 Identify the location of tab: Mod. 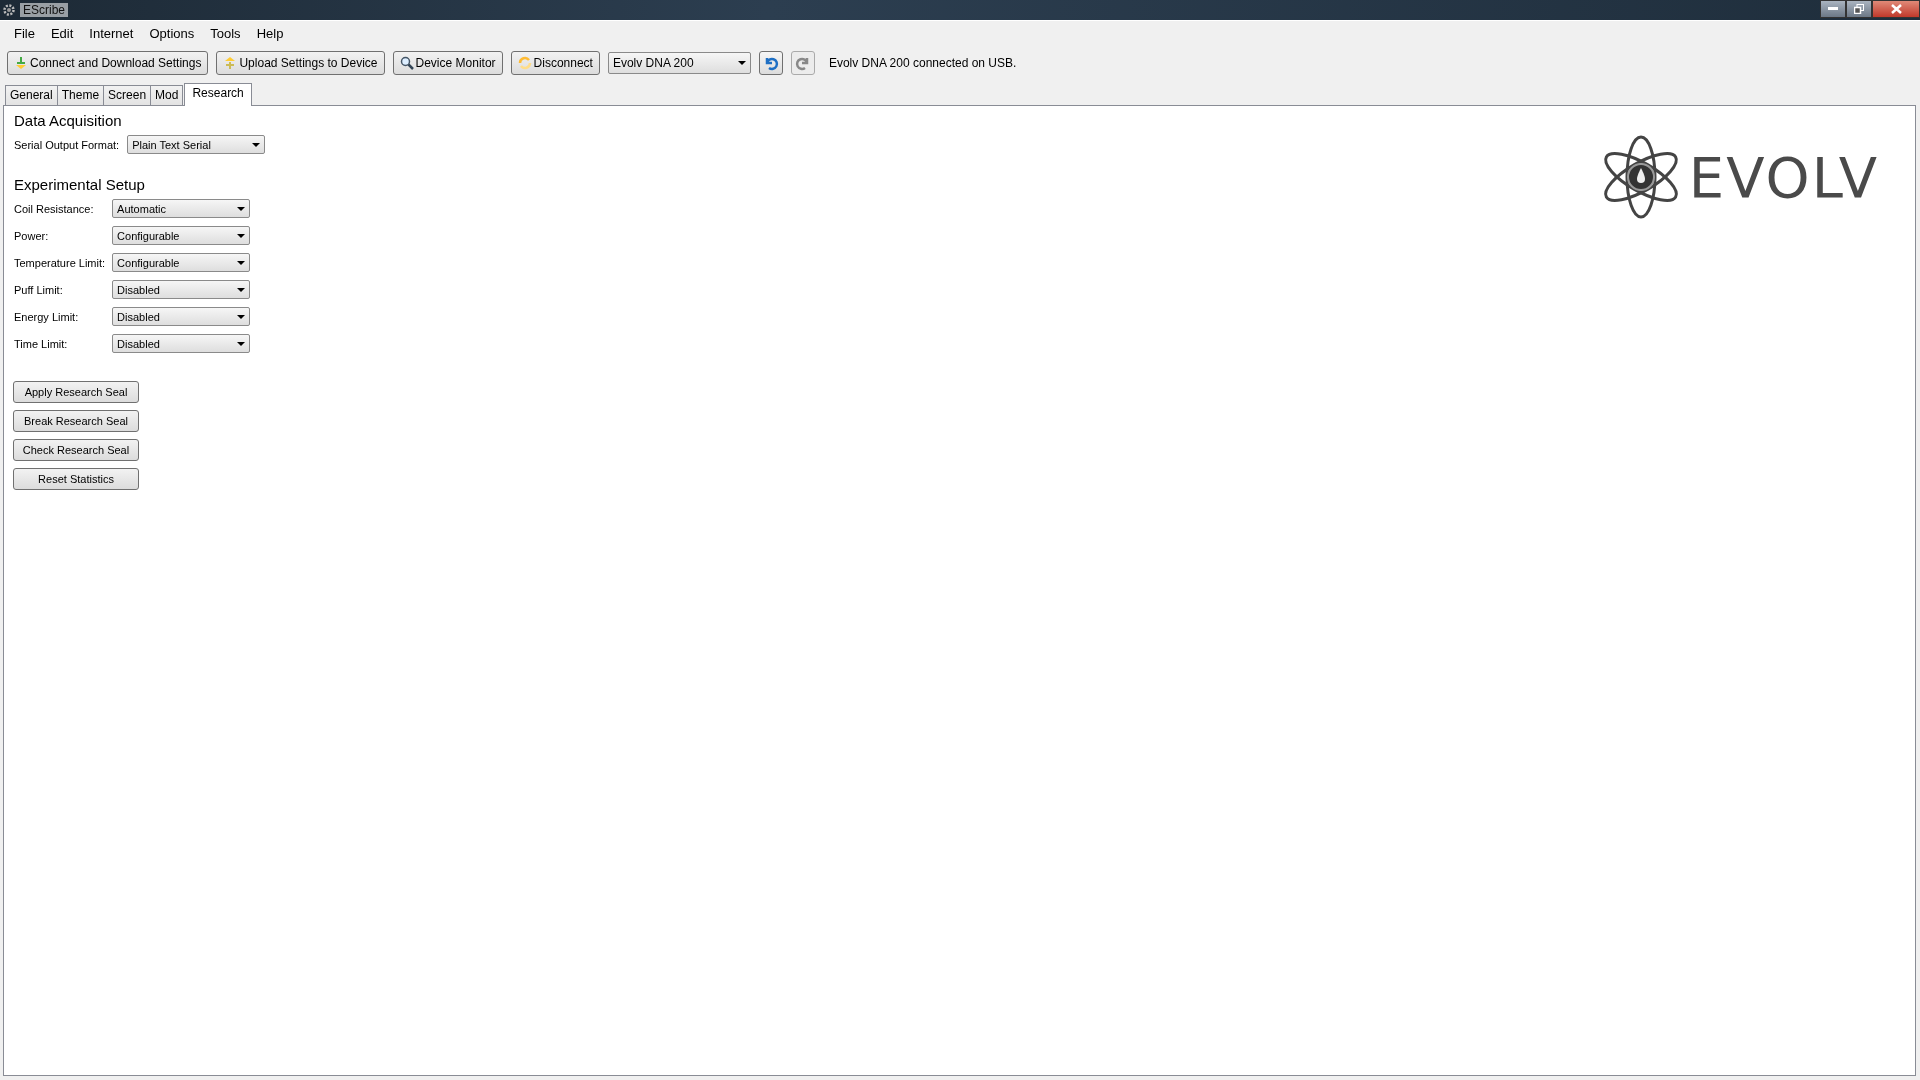
(167, 95).